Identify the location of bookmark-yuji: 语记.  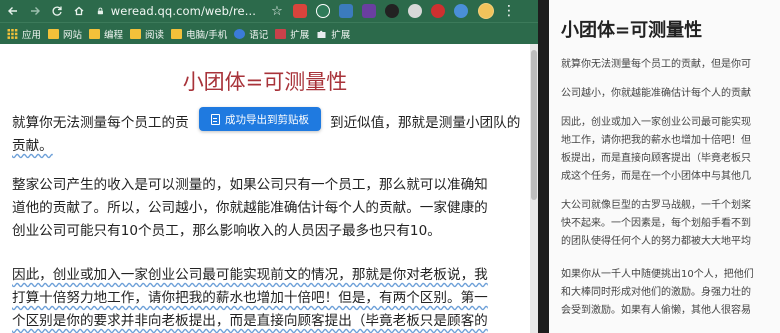
(251, 34).